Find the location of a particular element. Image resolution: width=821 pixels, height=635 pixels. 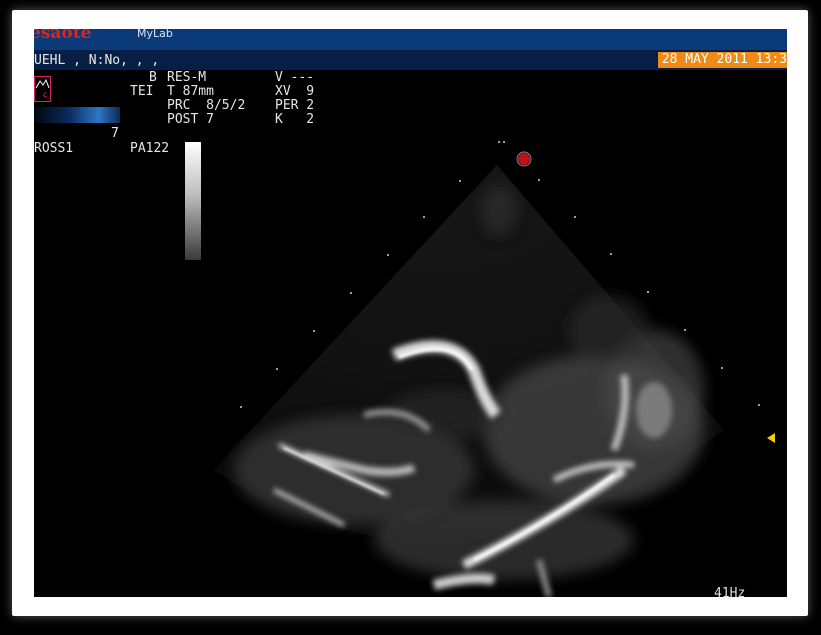

brand-logo: esaote is located at coordinates (63, 36).